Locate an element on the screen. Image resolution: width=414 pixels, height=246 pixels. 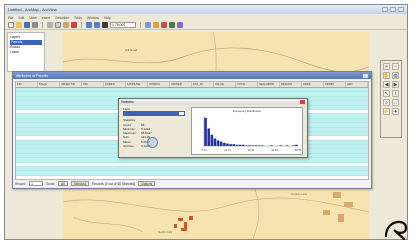
column-header: ZONING is located at coordinates (159, 84).